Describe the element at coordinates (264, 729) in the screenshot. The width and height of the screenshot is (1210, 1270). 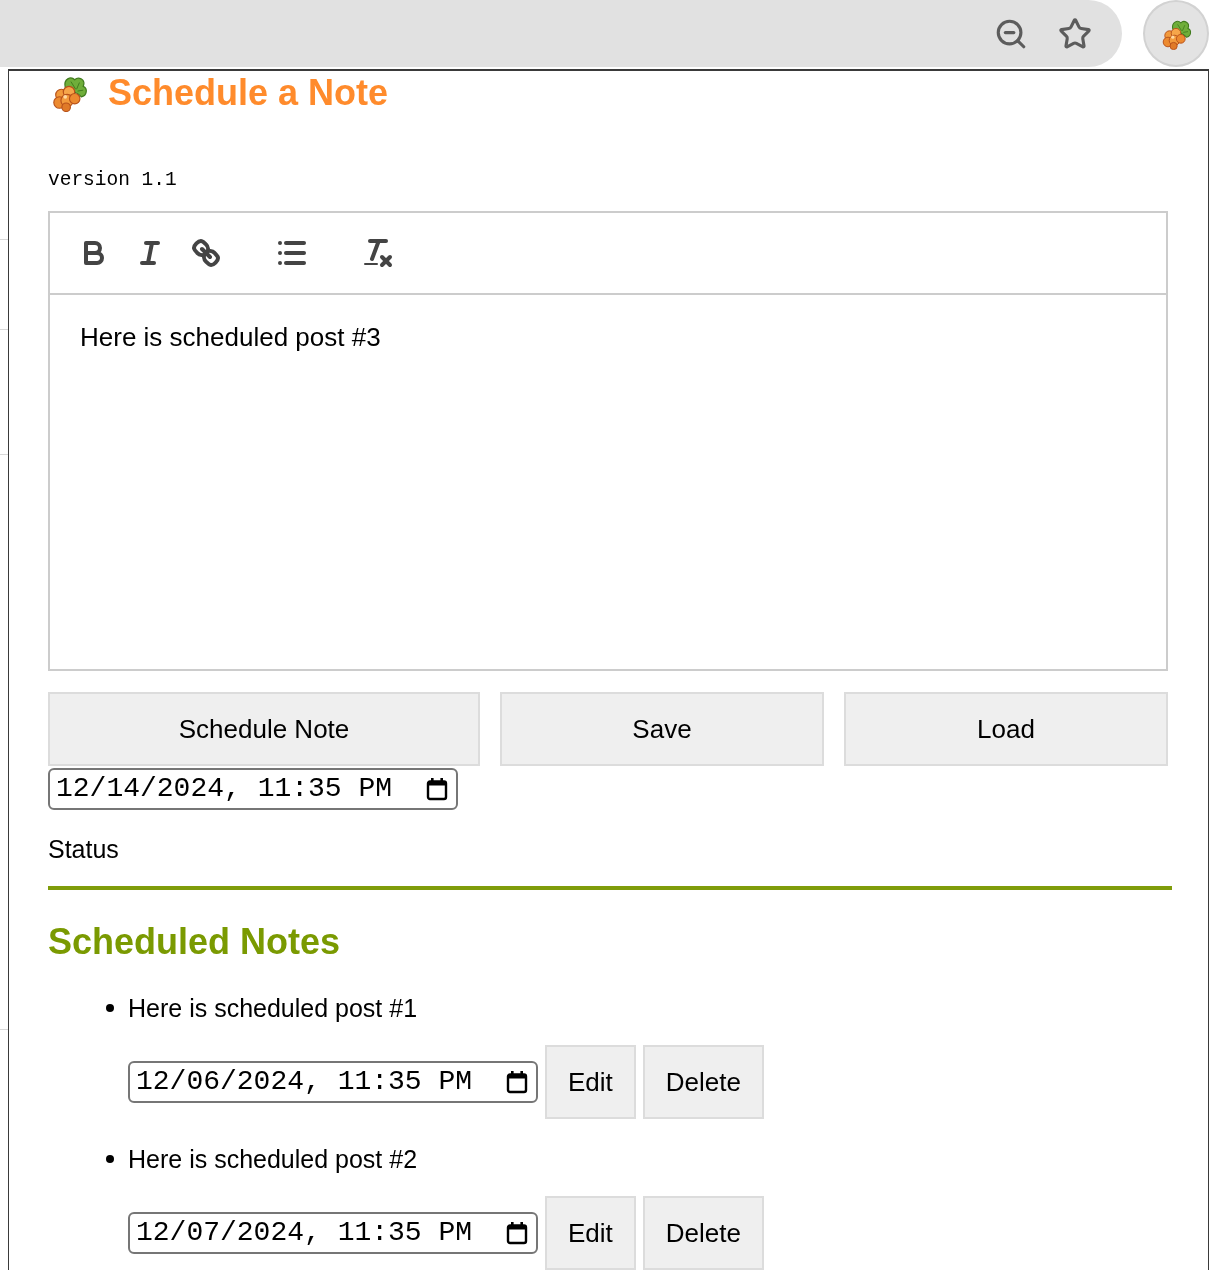
I see `schedule-note-button: Schedule Note` at that location.